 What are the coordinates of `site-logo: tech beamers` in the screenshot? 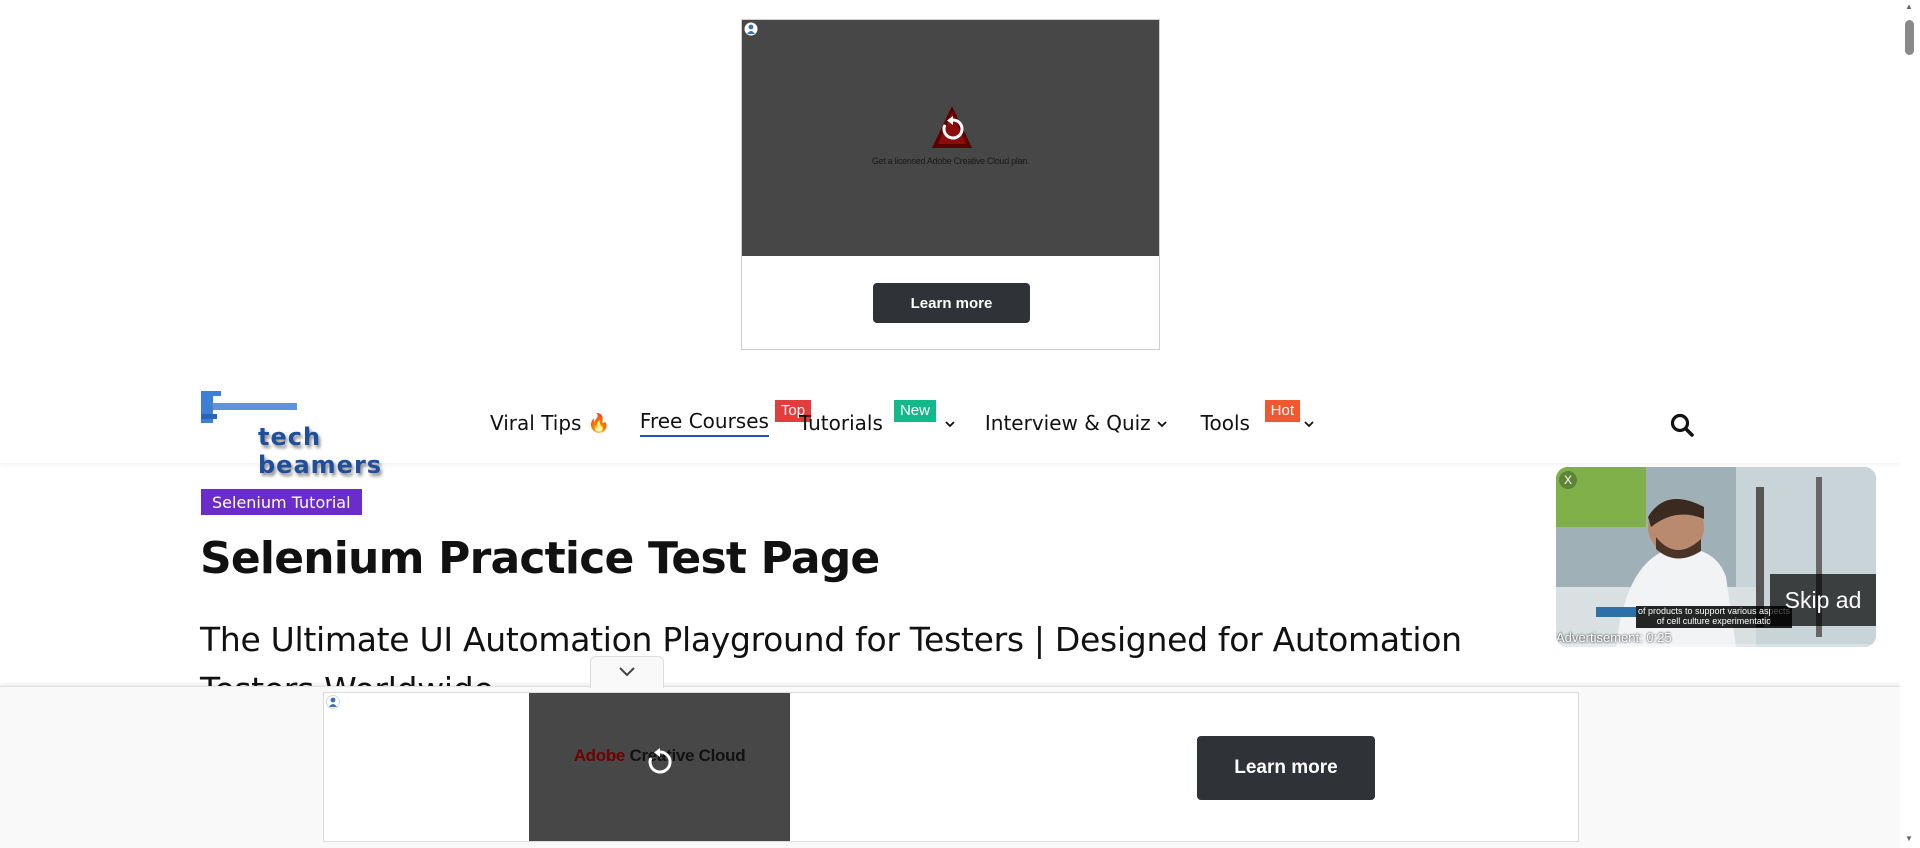 It's located at (320, 434).